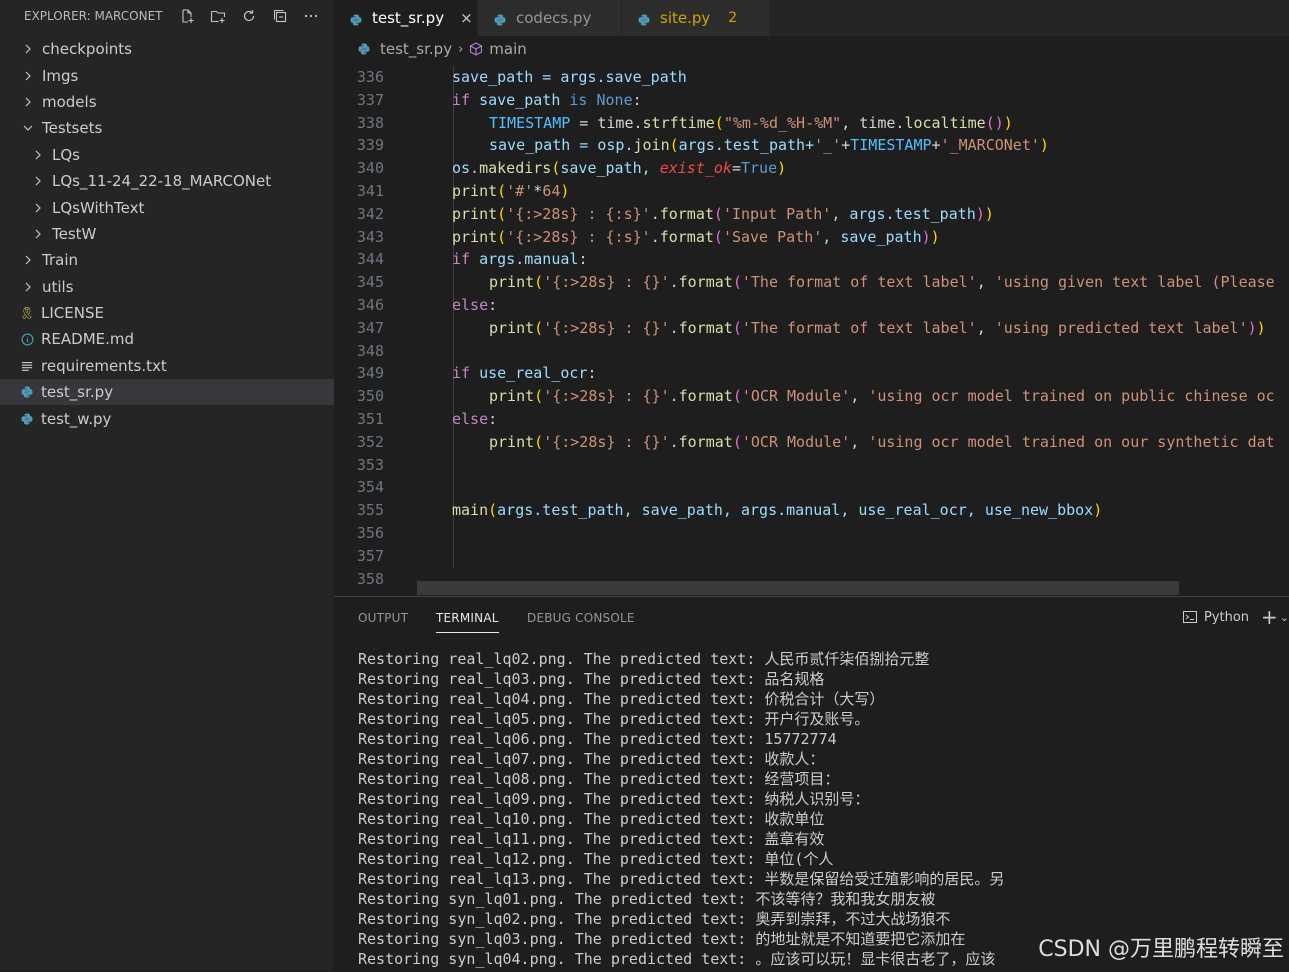 The width and height of the screenshot is (1289, 972). I want to click on new-folder-icon, so click(218, 16).